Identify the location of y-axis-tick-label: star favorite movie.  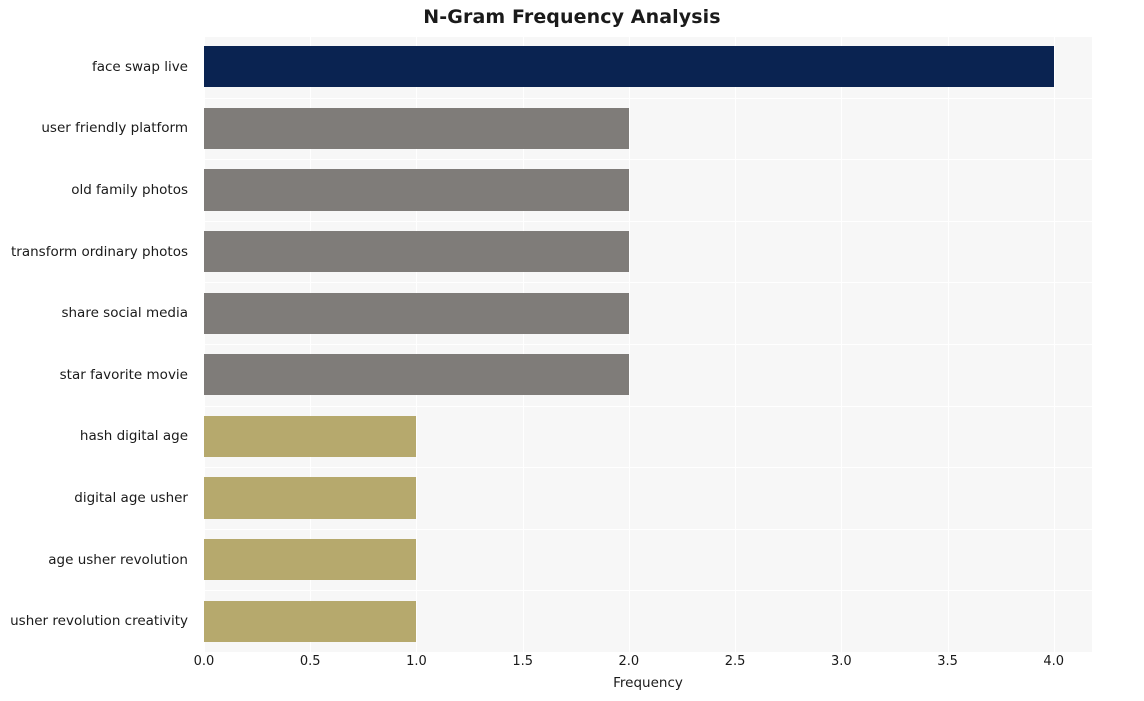
(123, 374).